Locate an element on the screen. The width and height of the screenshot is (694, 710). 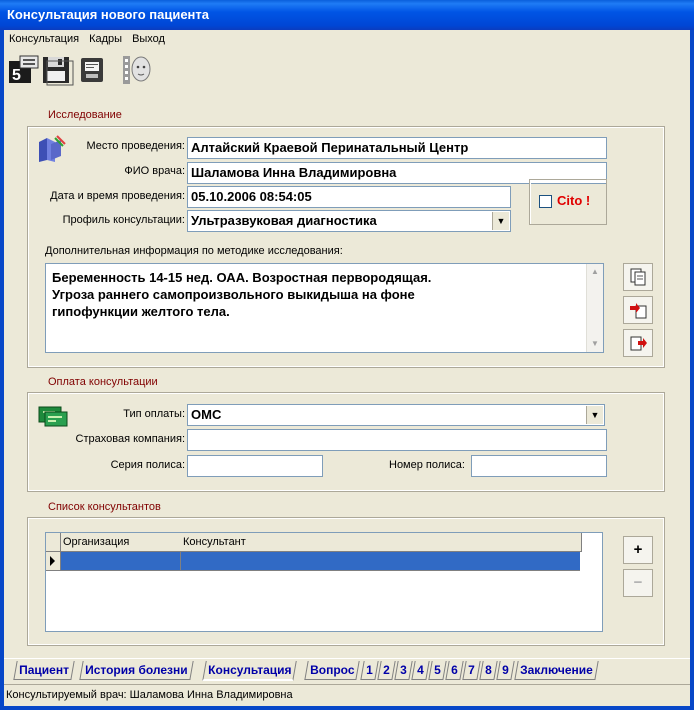
policy-series-field is located at coordinates (255, 466).